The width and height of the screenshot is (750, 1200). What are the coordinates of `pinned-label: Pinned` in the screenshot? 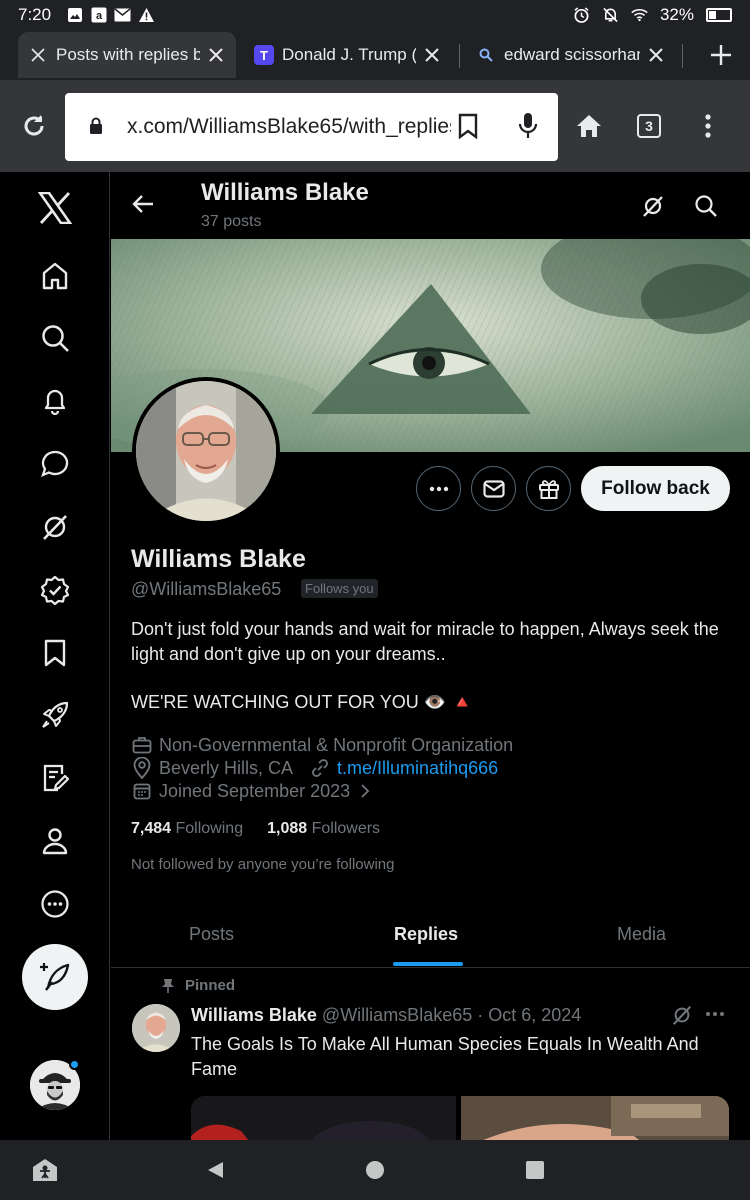 It's located at (198, 985).